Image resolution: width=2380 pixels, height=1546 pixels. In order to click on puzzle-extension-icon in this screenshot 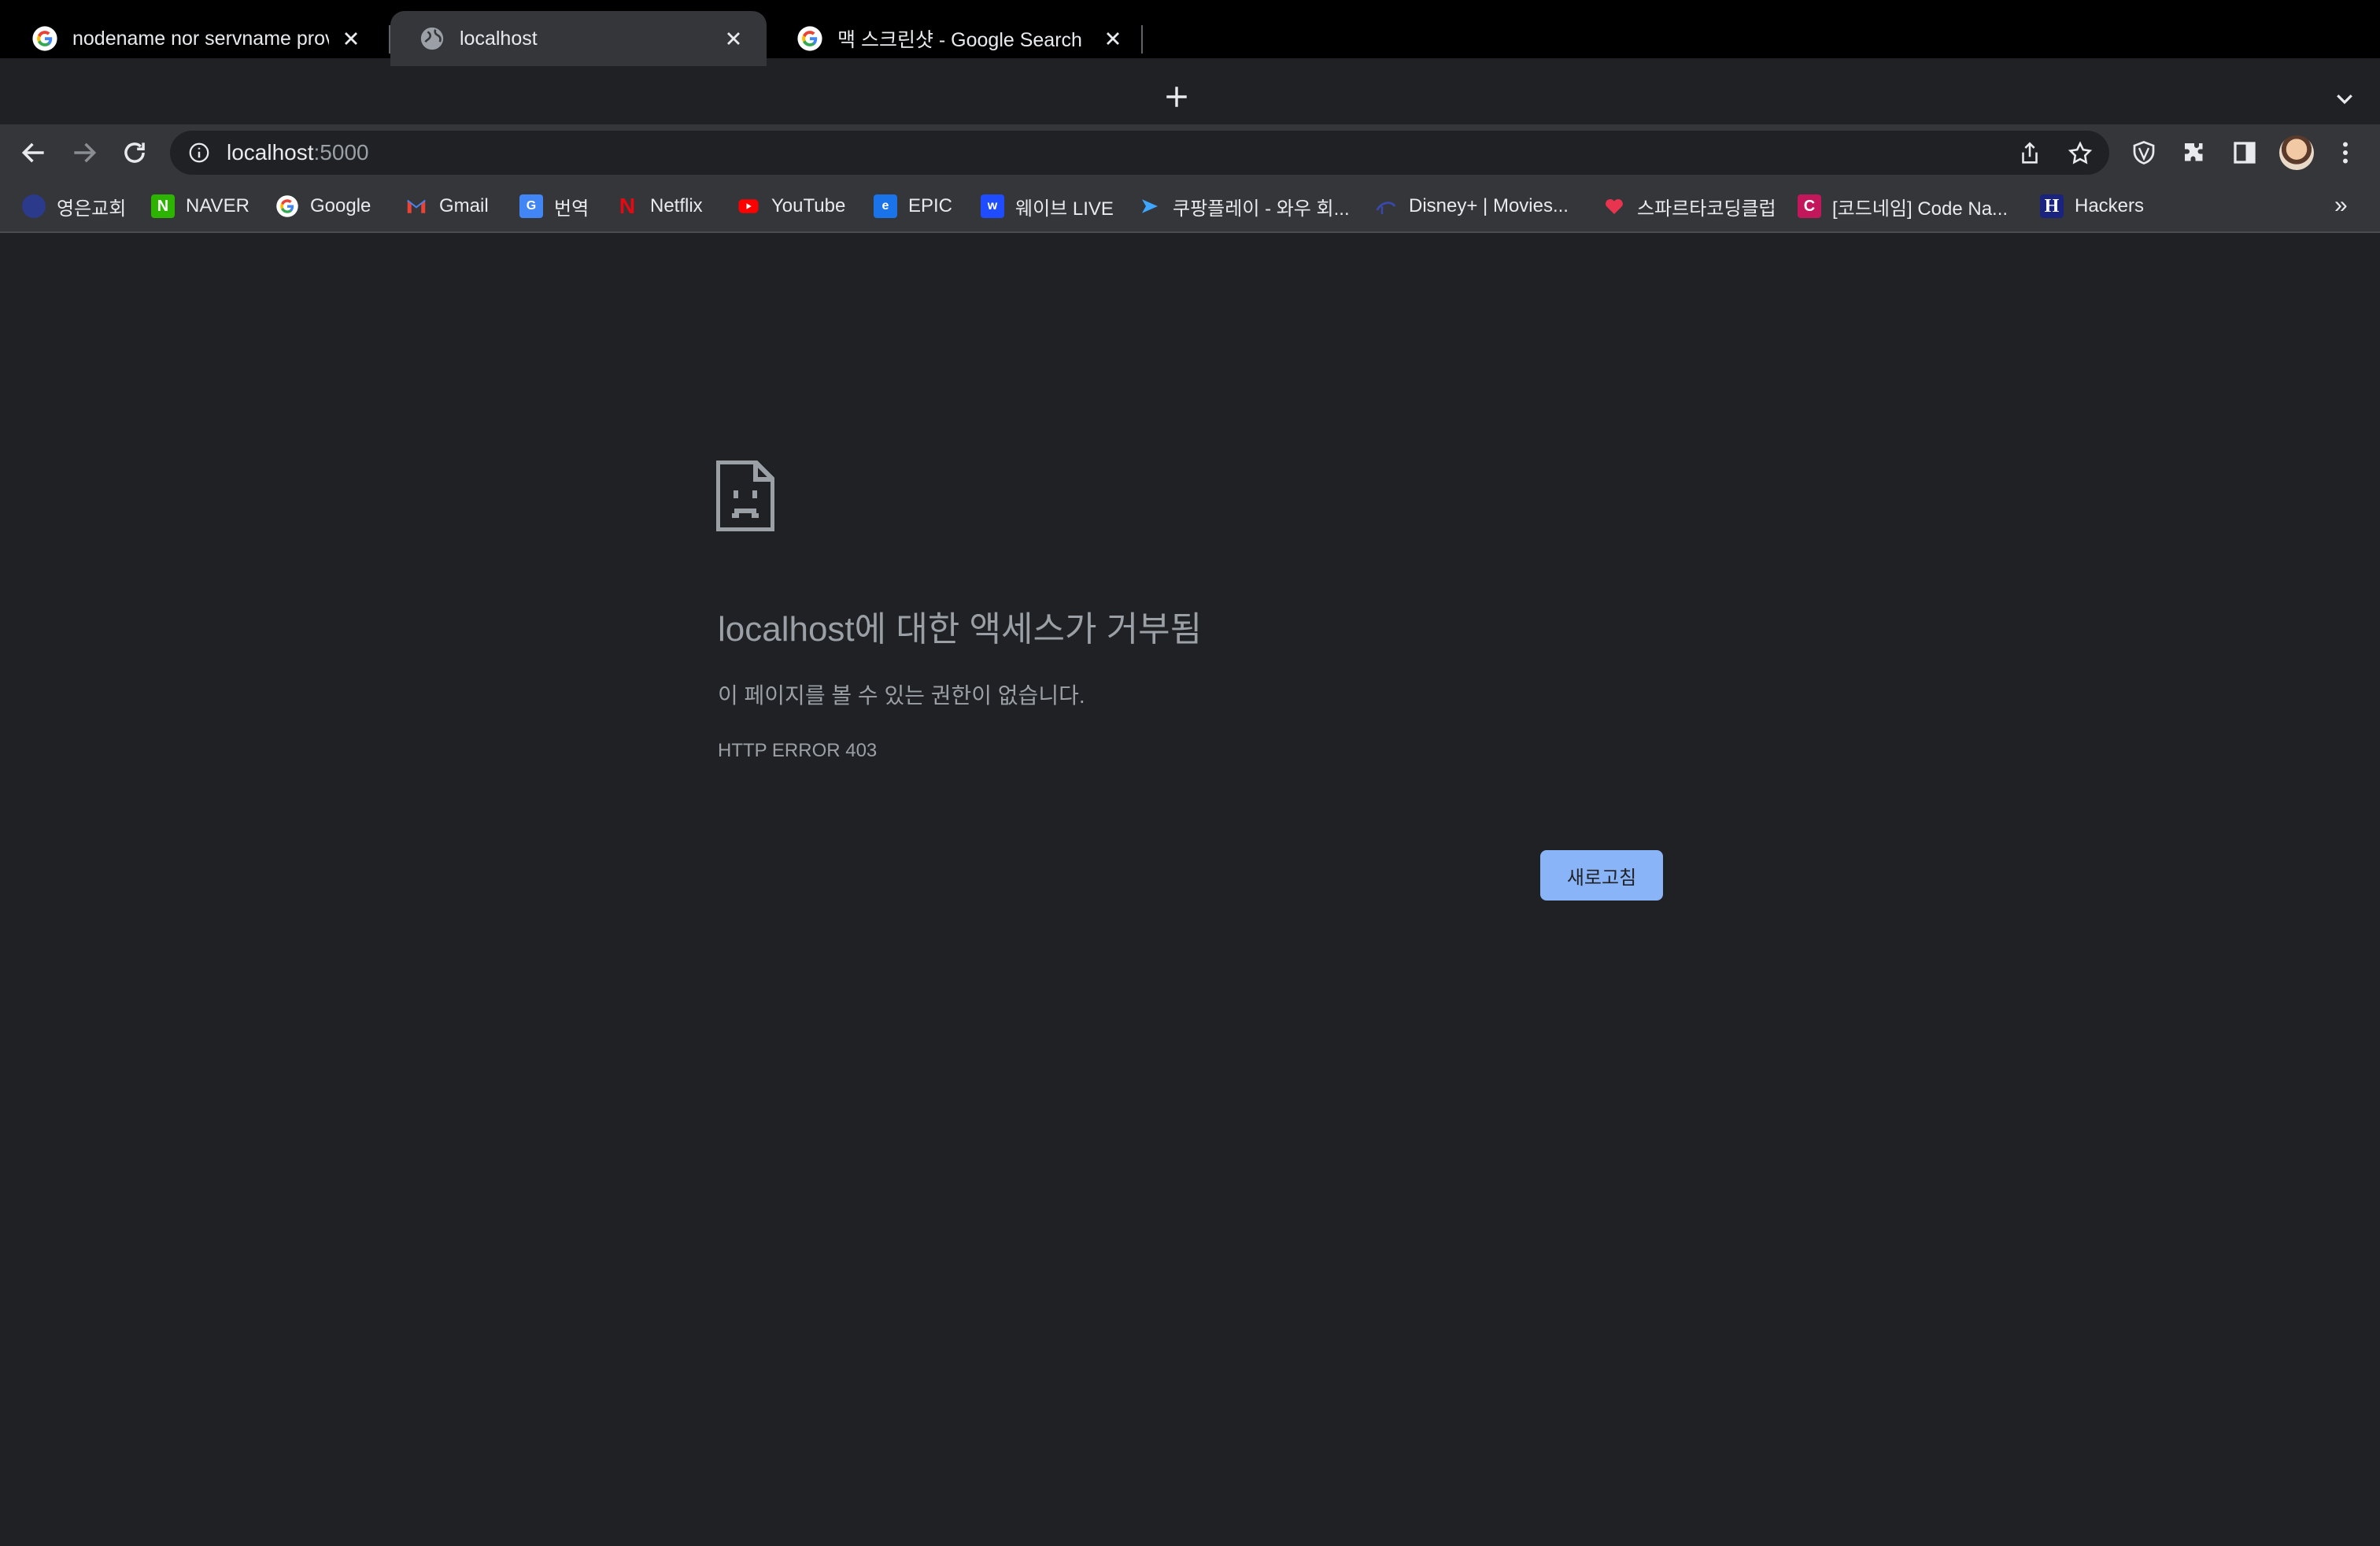, I will do `click(2194, 153)`.